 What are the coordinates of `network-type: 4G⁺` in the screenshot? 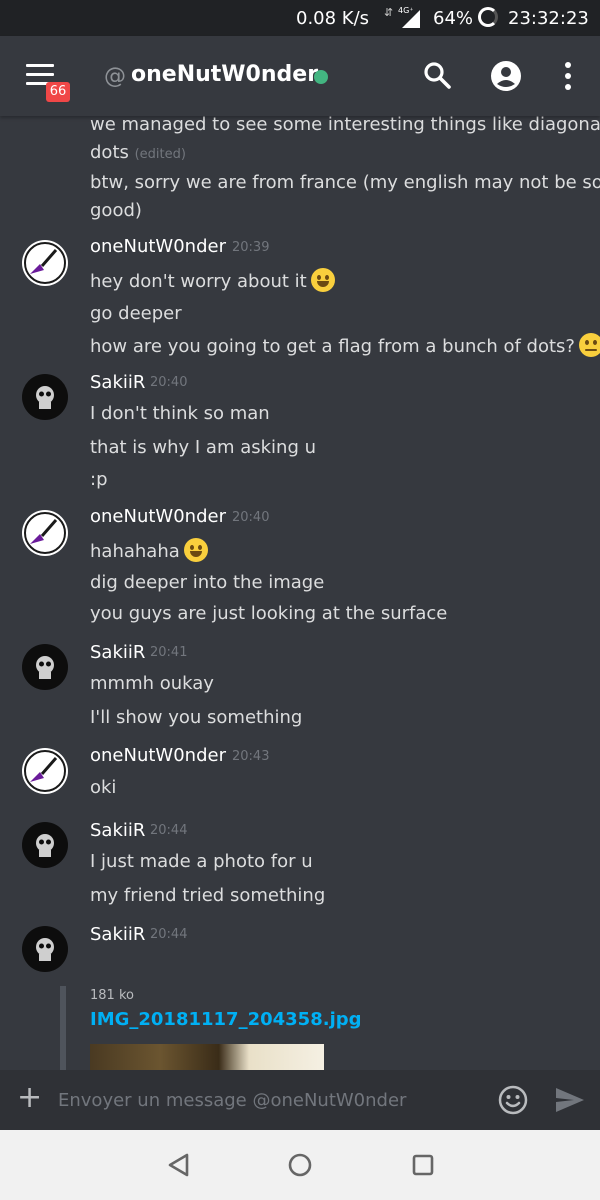 It's located at (406, 10).